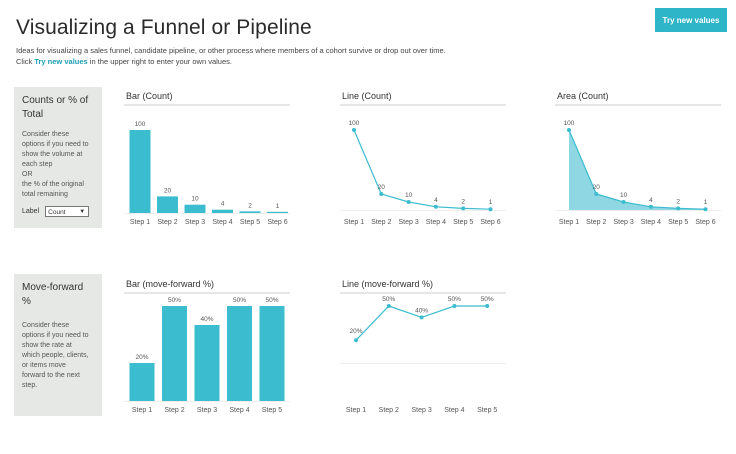 This screenshot has width=736, height=454. I want to click on counts-desc-line: options if you need to, so click(55, 144).